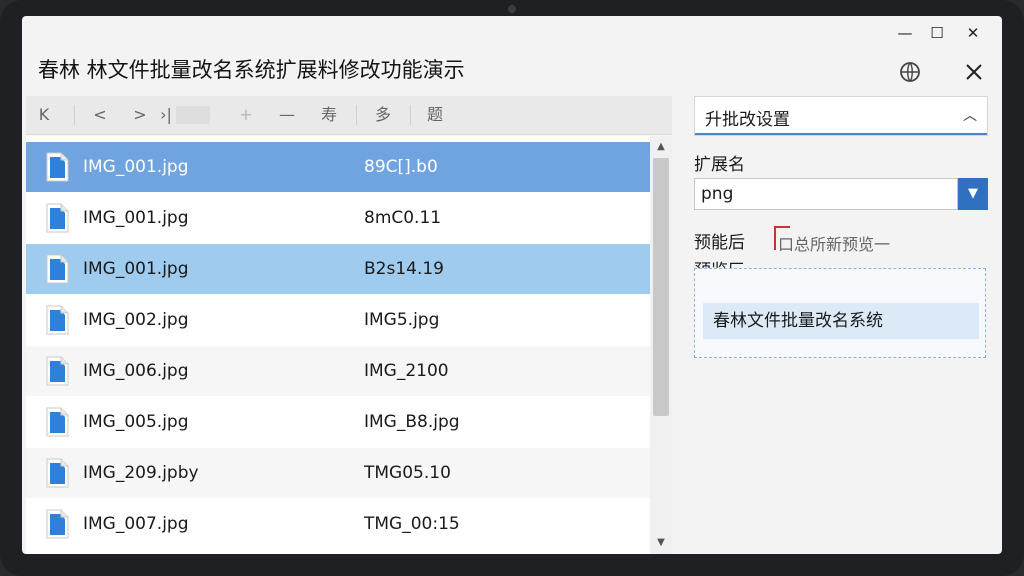 The image size is (1024, 576). Describe the element at coordinates (141, 473) in the screenshot. I see `file-name: IMG_209.jpby` at that location.